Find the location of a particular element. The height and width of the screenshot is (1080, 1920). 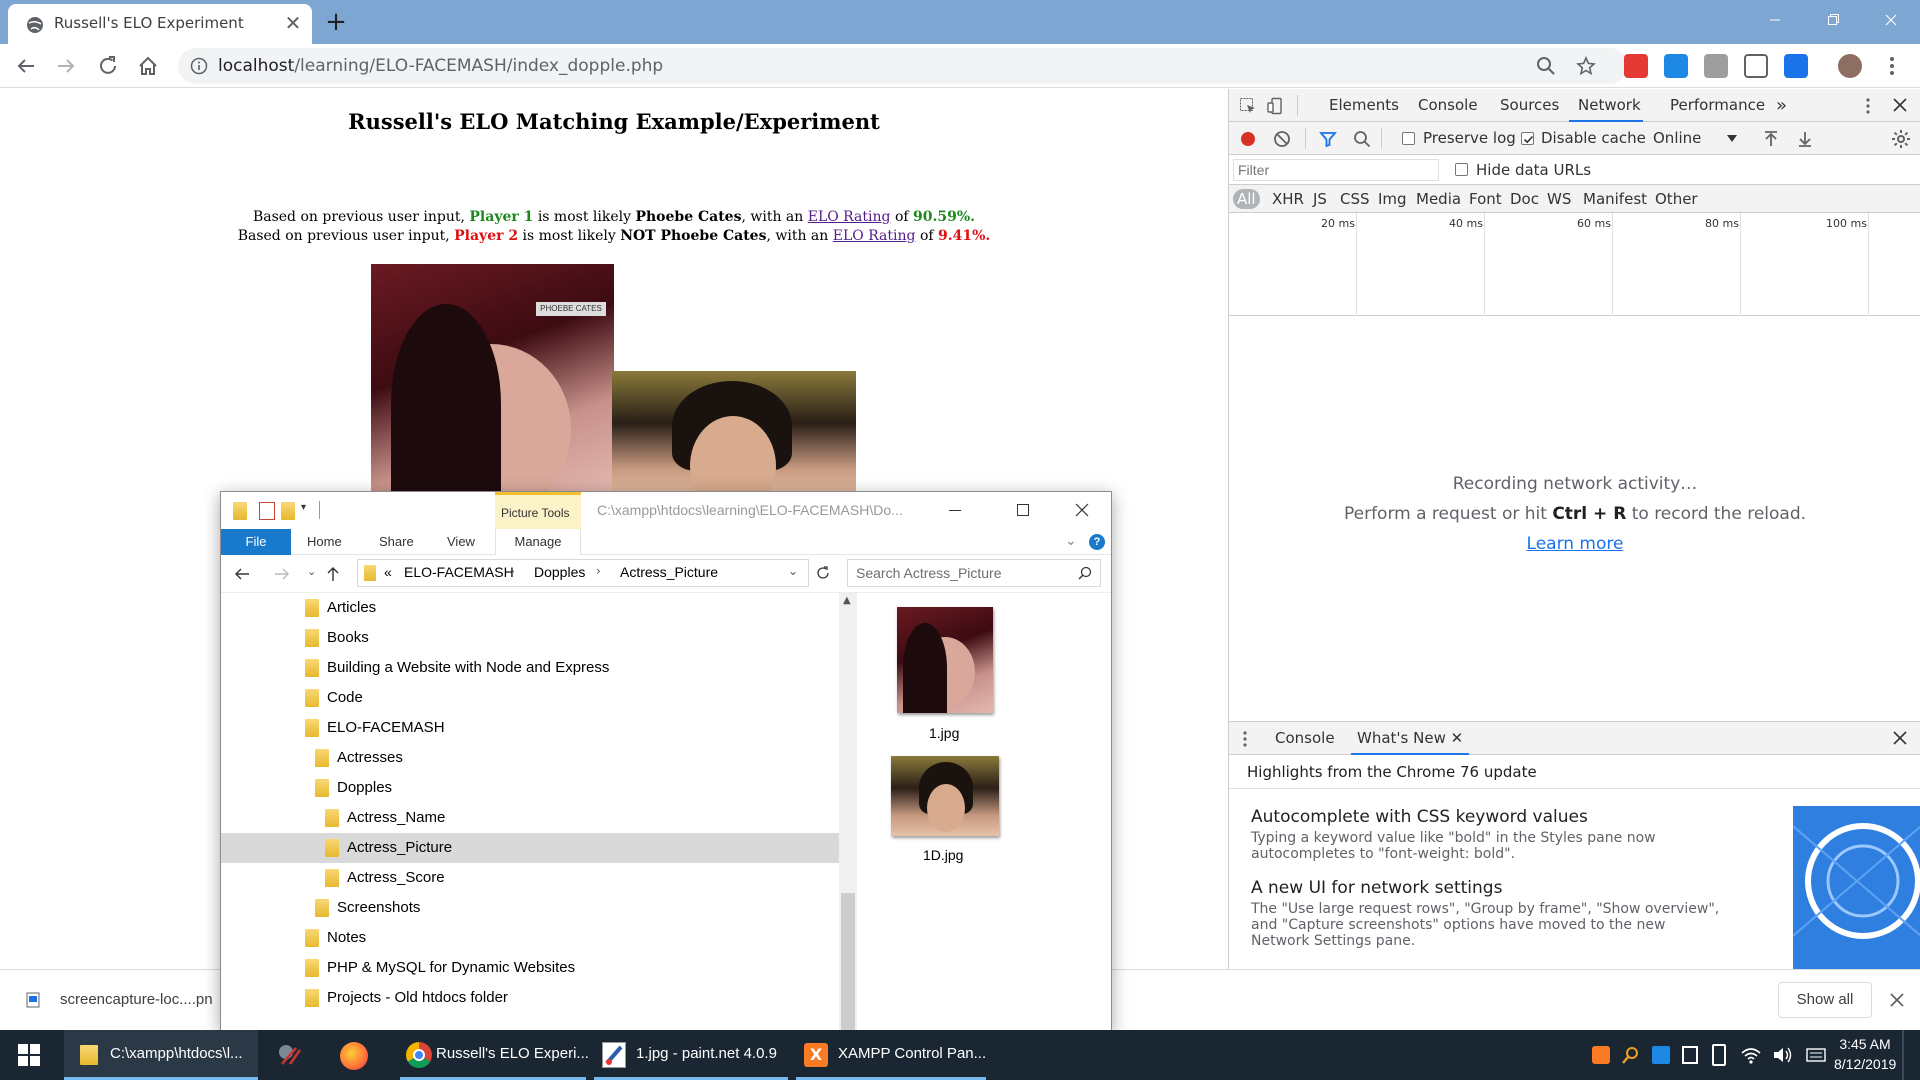

filter-icon is located at coordinates (1328, 139).